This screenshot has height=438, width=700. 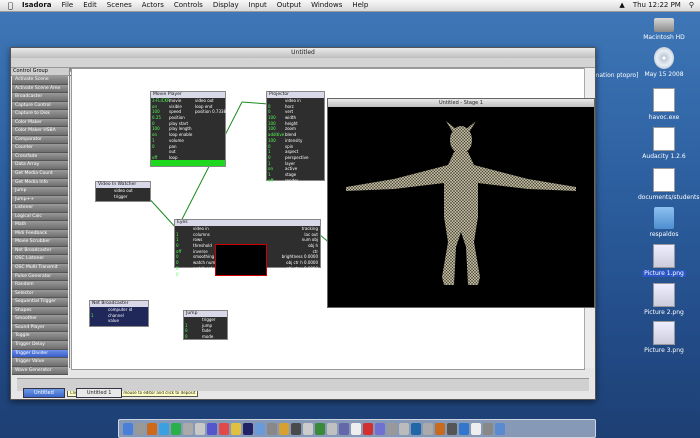 What do you see at coordinates (40, 123) in the screenshot?
I see `actor-list-item: Color Maker` at bounding box center [40, 123].